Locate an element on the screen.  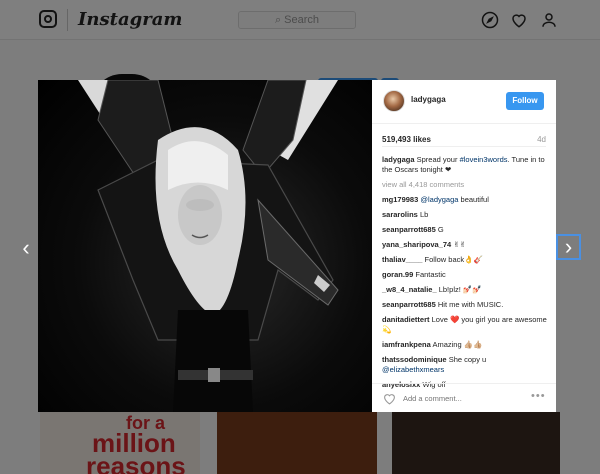
comment-item: iamfrankpena Amazing 👍🏼👍🏼 is located at coordinates (432, 344).